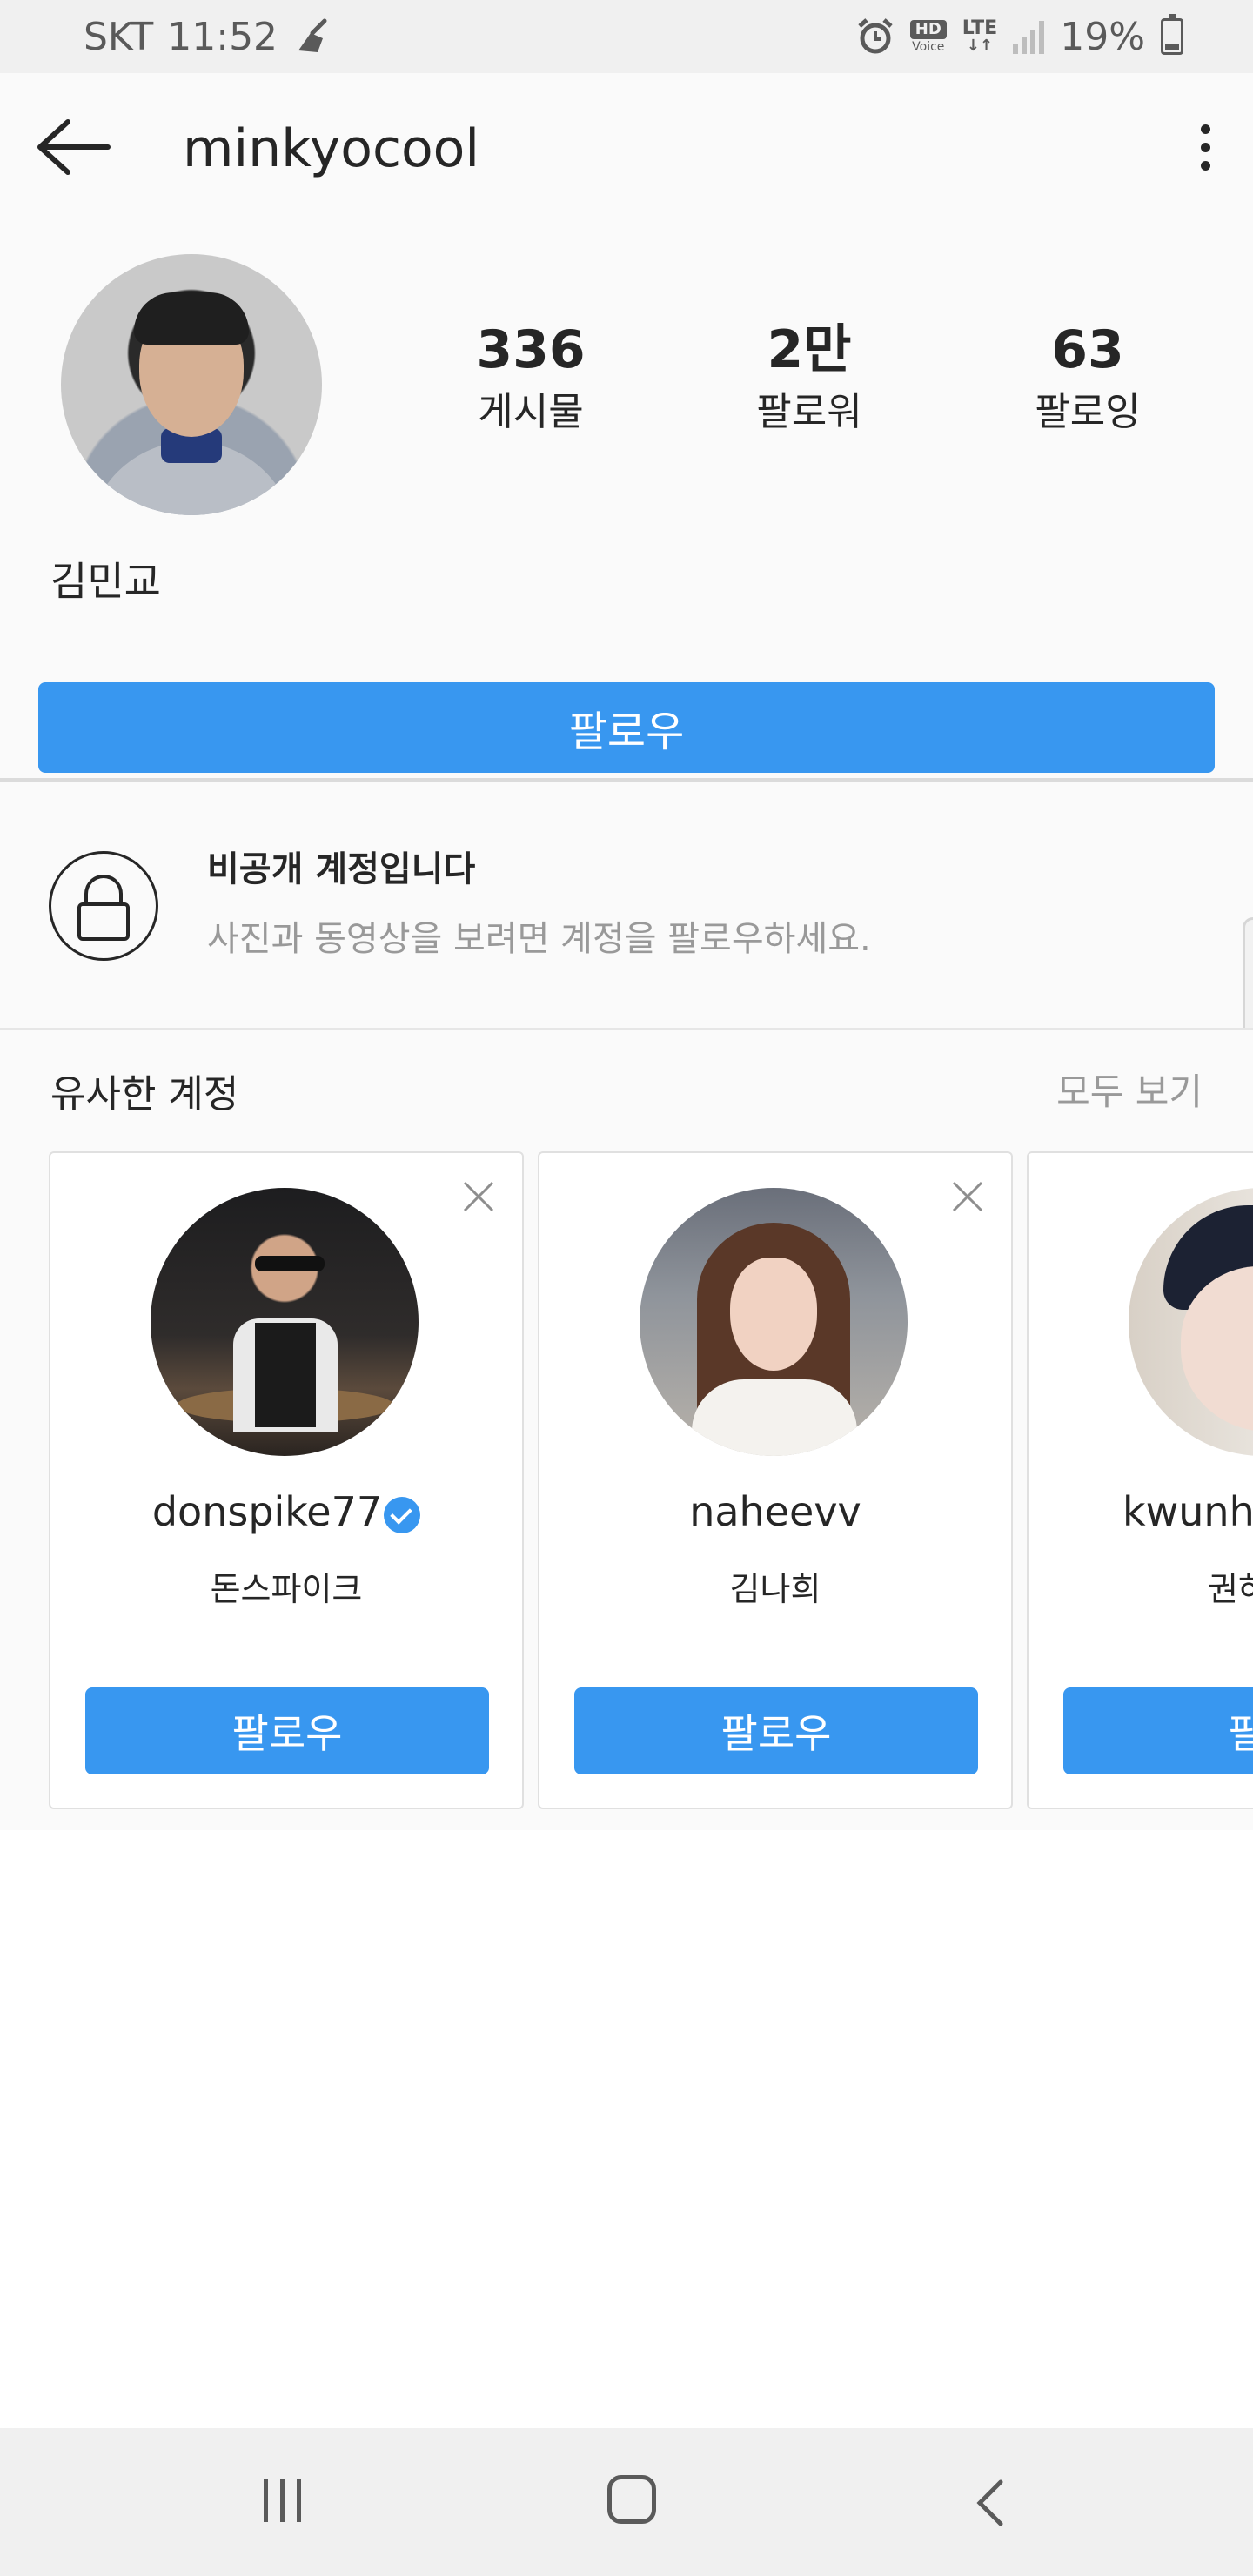 The height and width of the screenshot is (2576, 1253). Describe the element at coordinates (341, 869) in the screenshot. I see `private-title: 비공개 계정입니다` at that location.